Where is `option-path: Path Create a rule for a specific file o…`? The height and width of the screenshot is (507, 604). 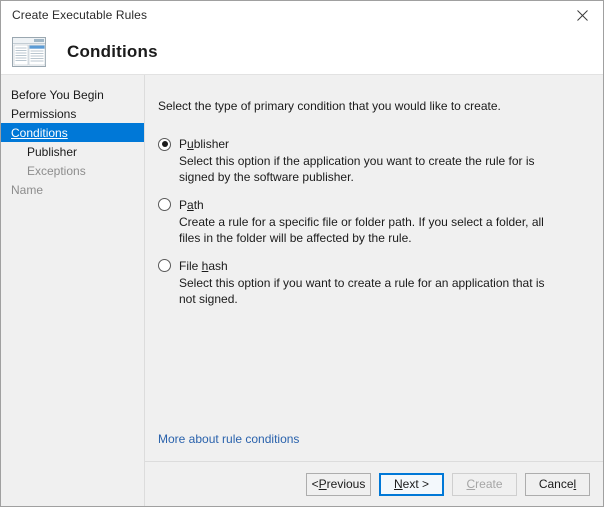 option-path: Path Create a rule for a specific file o… is located at coordinates (371, 222).